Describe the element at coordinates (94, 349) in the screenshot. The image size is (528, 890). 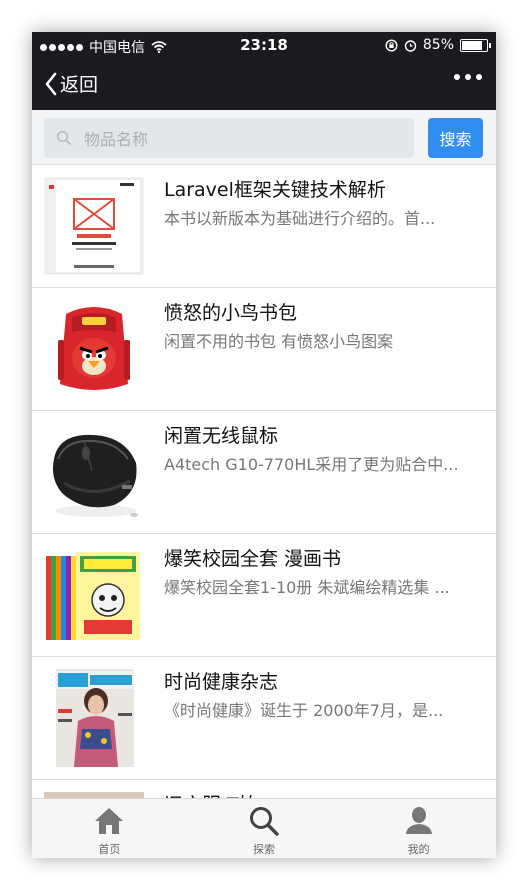
I see `angry-birds-backpack-thumbnail` at that location.